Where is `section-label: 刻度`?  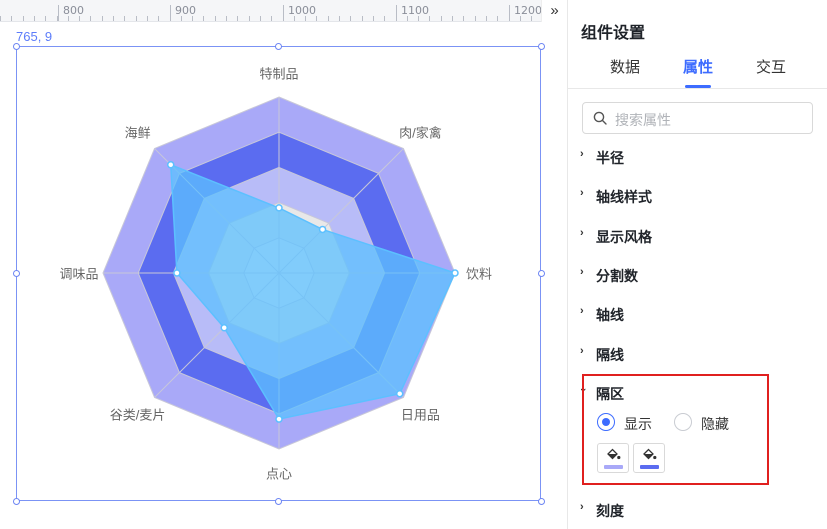
section-label: 刻度 is located at coordinates (610, 511).